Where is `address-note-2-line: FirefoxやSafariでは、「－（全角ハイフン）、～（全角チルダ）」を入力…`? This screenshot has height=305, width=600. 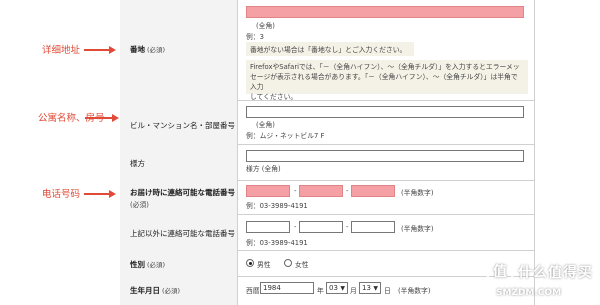
address-note-2-line: FirefoxやSafariでは、「－（全角ハイフン）、～（全角チルダ）」を入力… is located at coordinates (385, 67).